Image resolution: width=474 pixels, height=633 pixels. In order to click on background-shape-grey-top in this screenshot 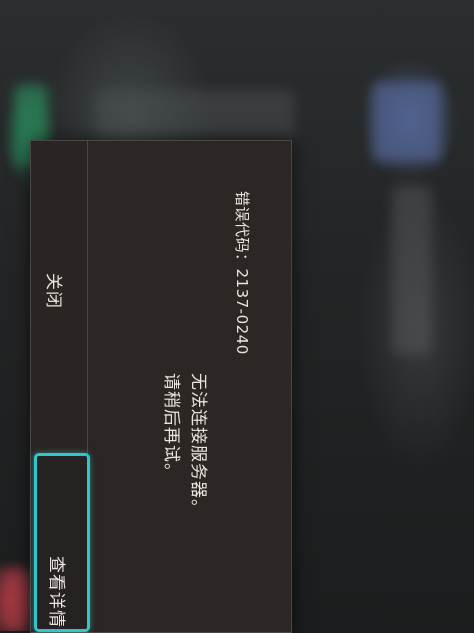, I will do `click(195, 114)`.